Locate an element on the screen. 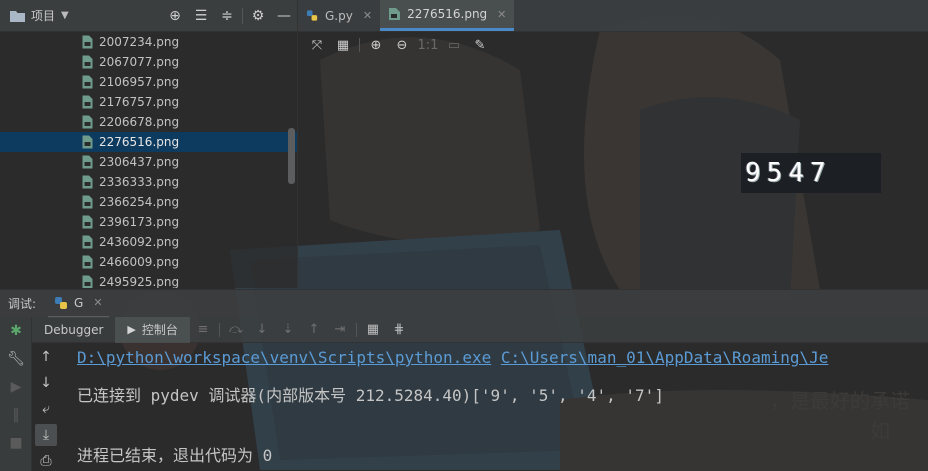 The image size is (928, 471). file-name: 2366254.png is located at coordinates (139, 202).